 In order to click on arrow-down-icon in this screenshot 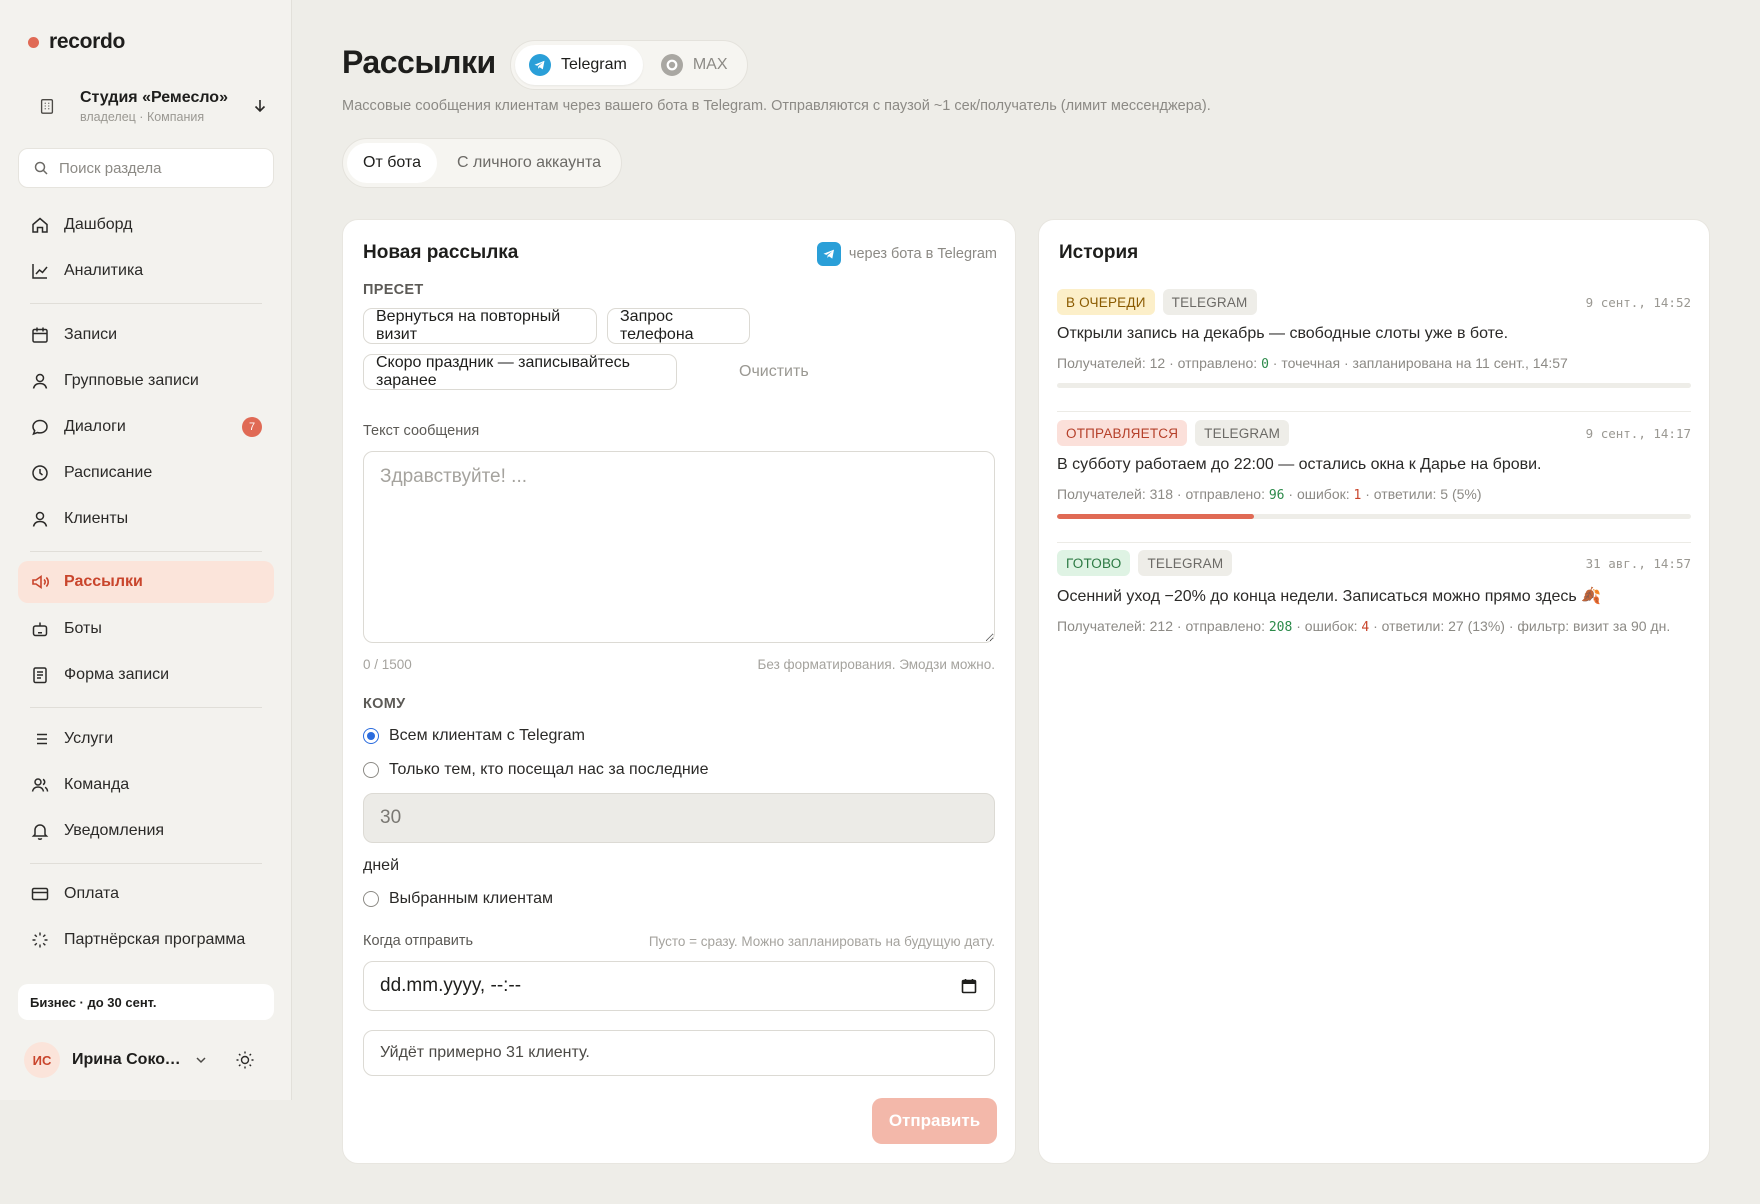, I will do `click(260, 106)`.